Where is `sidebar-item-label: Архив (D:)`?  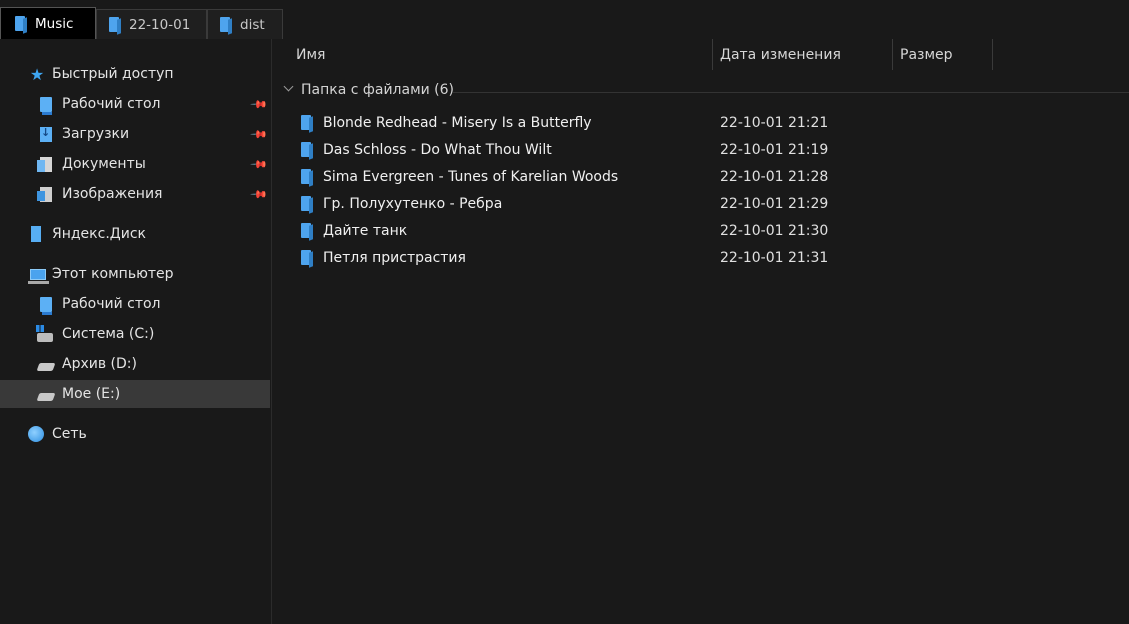
sidebar-item-label: Архив (D:) is located at coordinates (99, 364).